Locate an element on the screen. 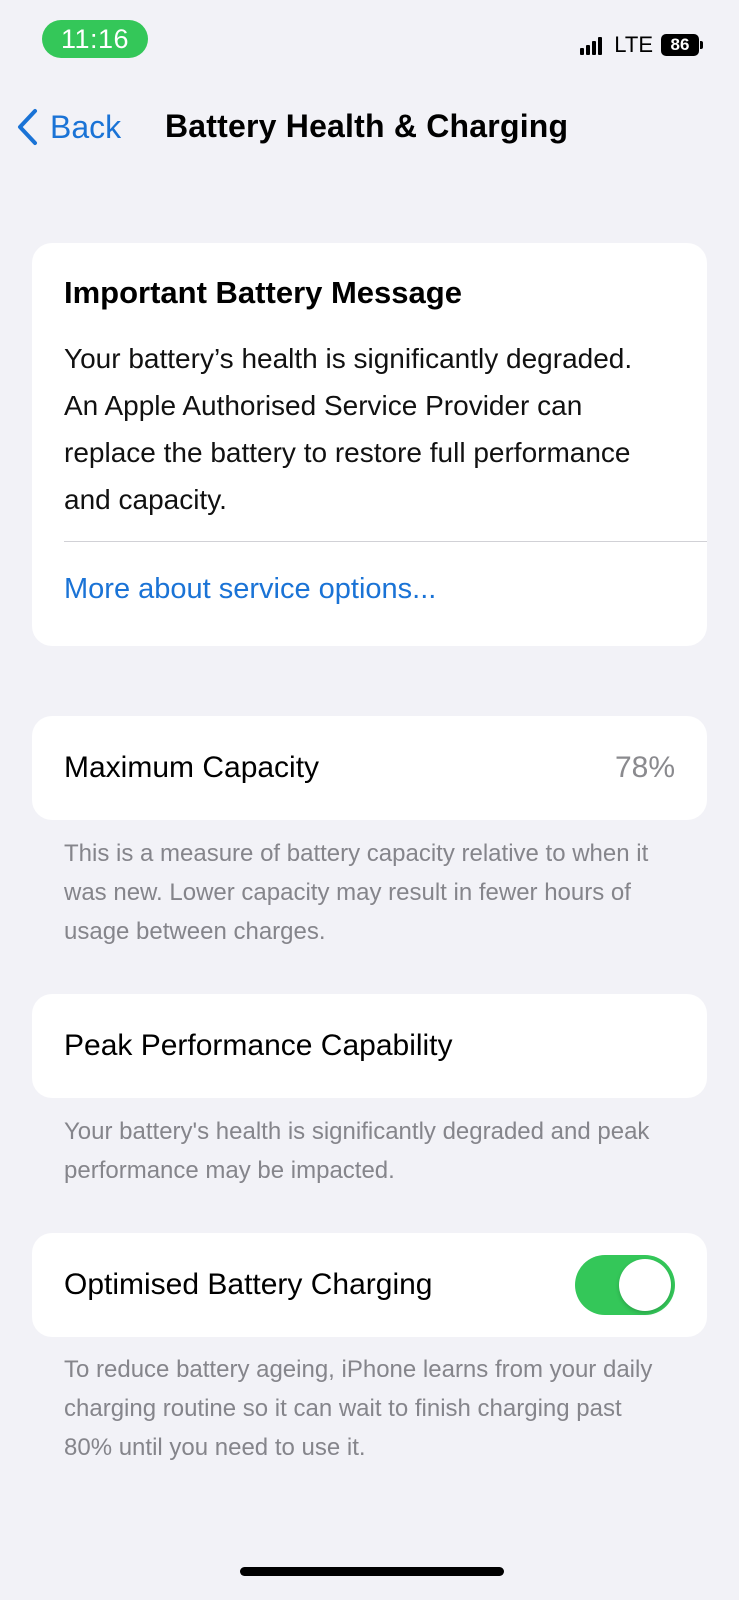 This screenshot has width=739, height=1600. network-type-label: LTE is located at coordinates (633, 44).